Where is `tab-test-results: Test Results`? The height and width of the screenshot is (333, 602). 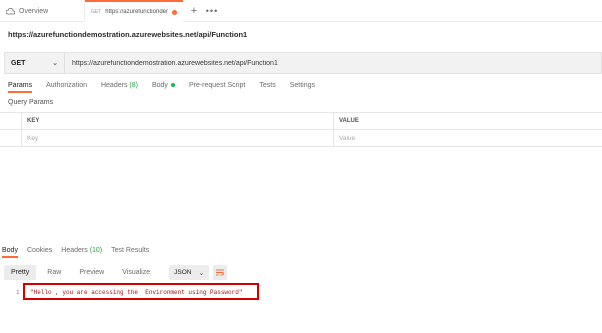
tab-test-results: Test Results is located at coordinates (130, 252).